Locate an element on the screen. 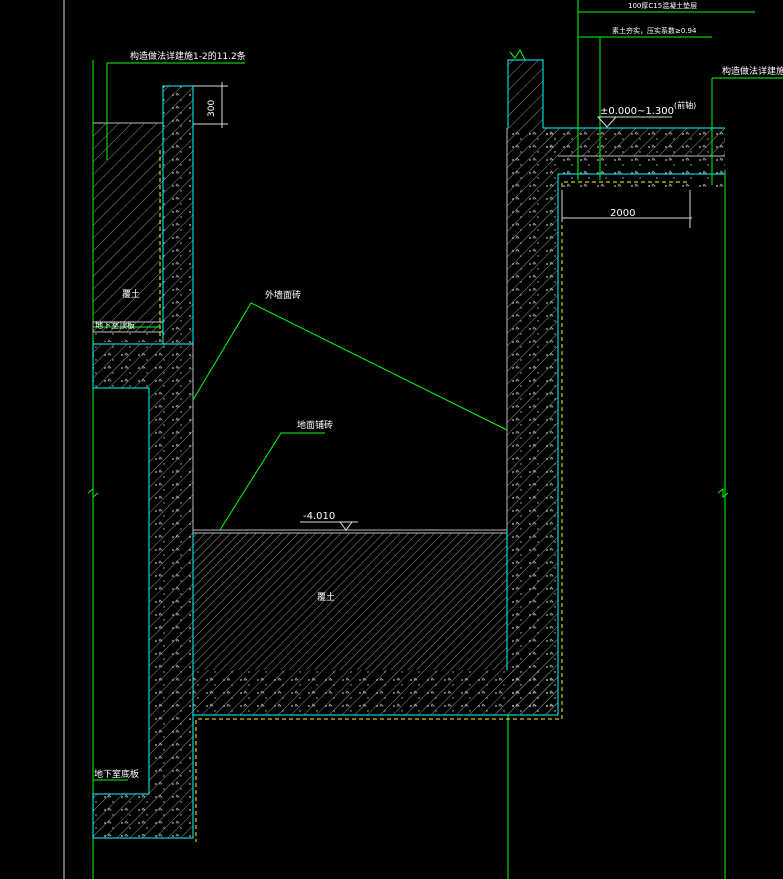  dimension-2000-label: 2000 is located at coordinates (622, 213).